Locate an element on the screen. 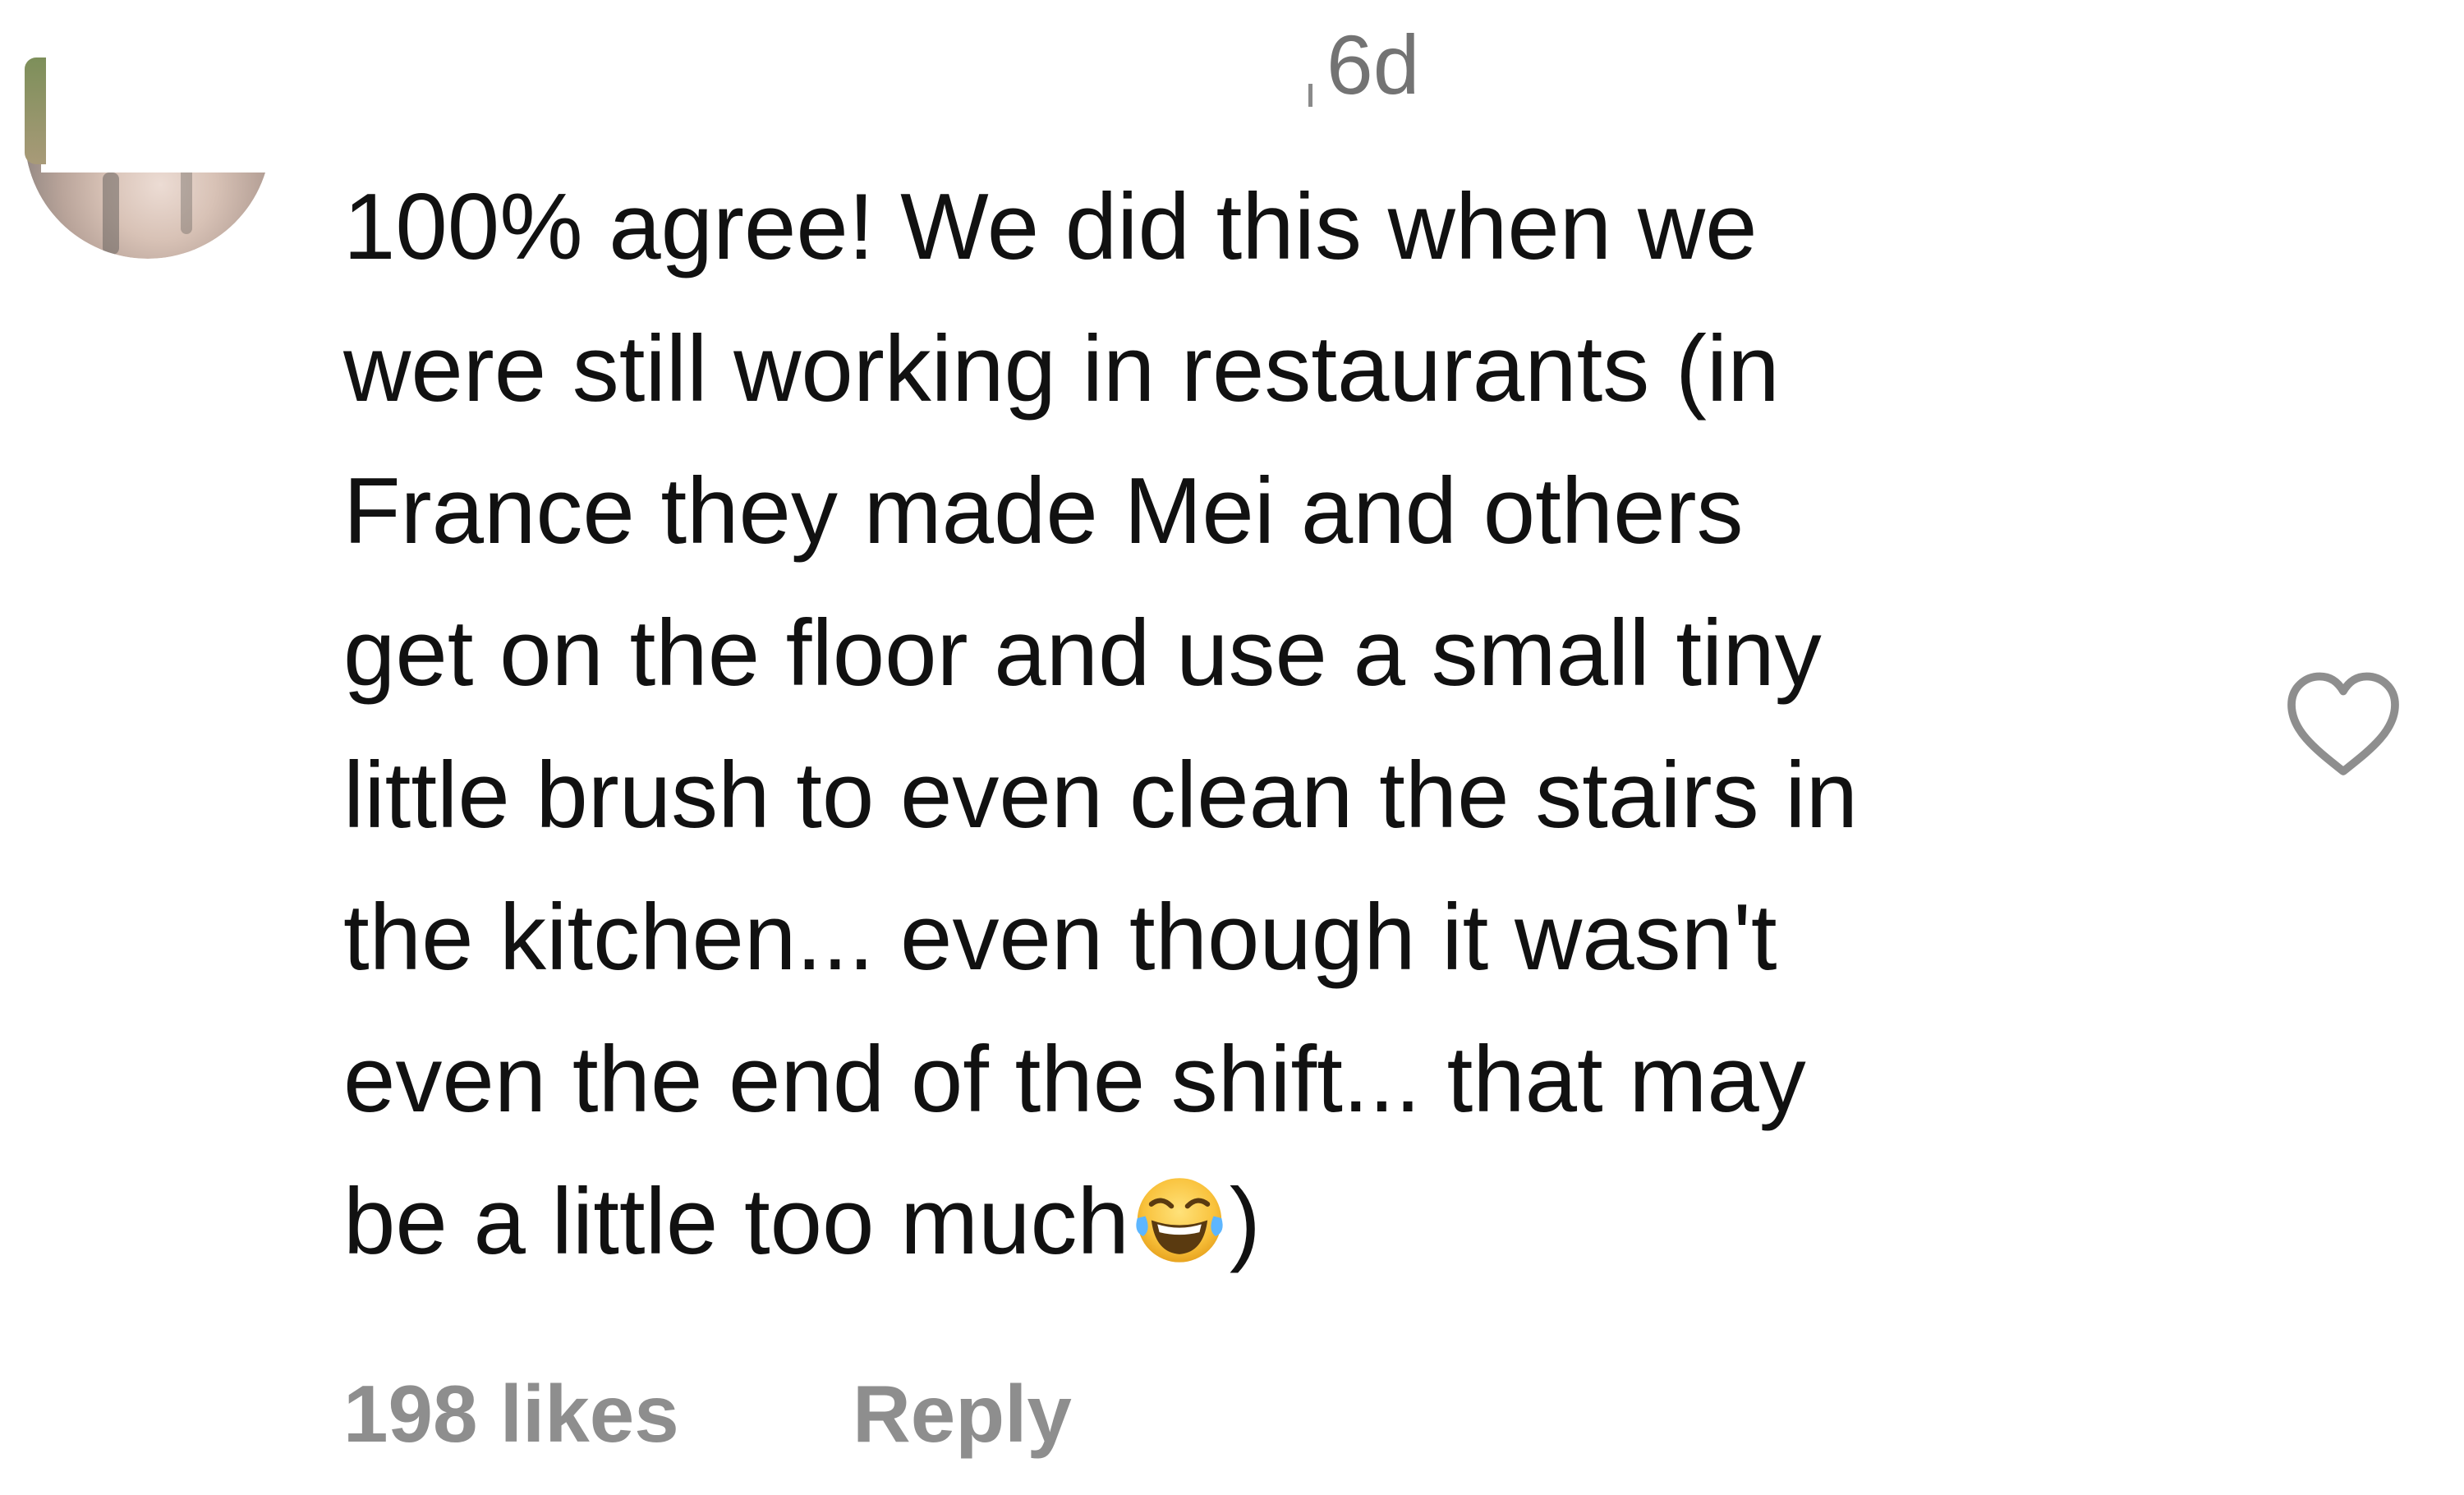 Image resolution: width=2464 pixels, height=1495 pixels. avatar-crop-mask is located at coordinates (164, 110).